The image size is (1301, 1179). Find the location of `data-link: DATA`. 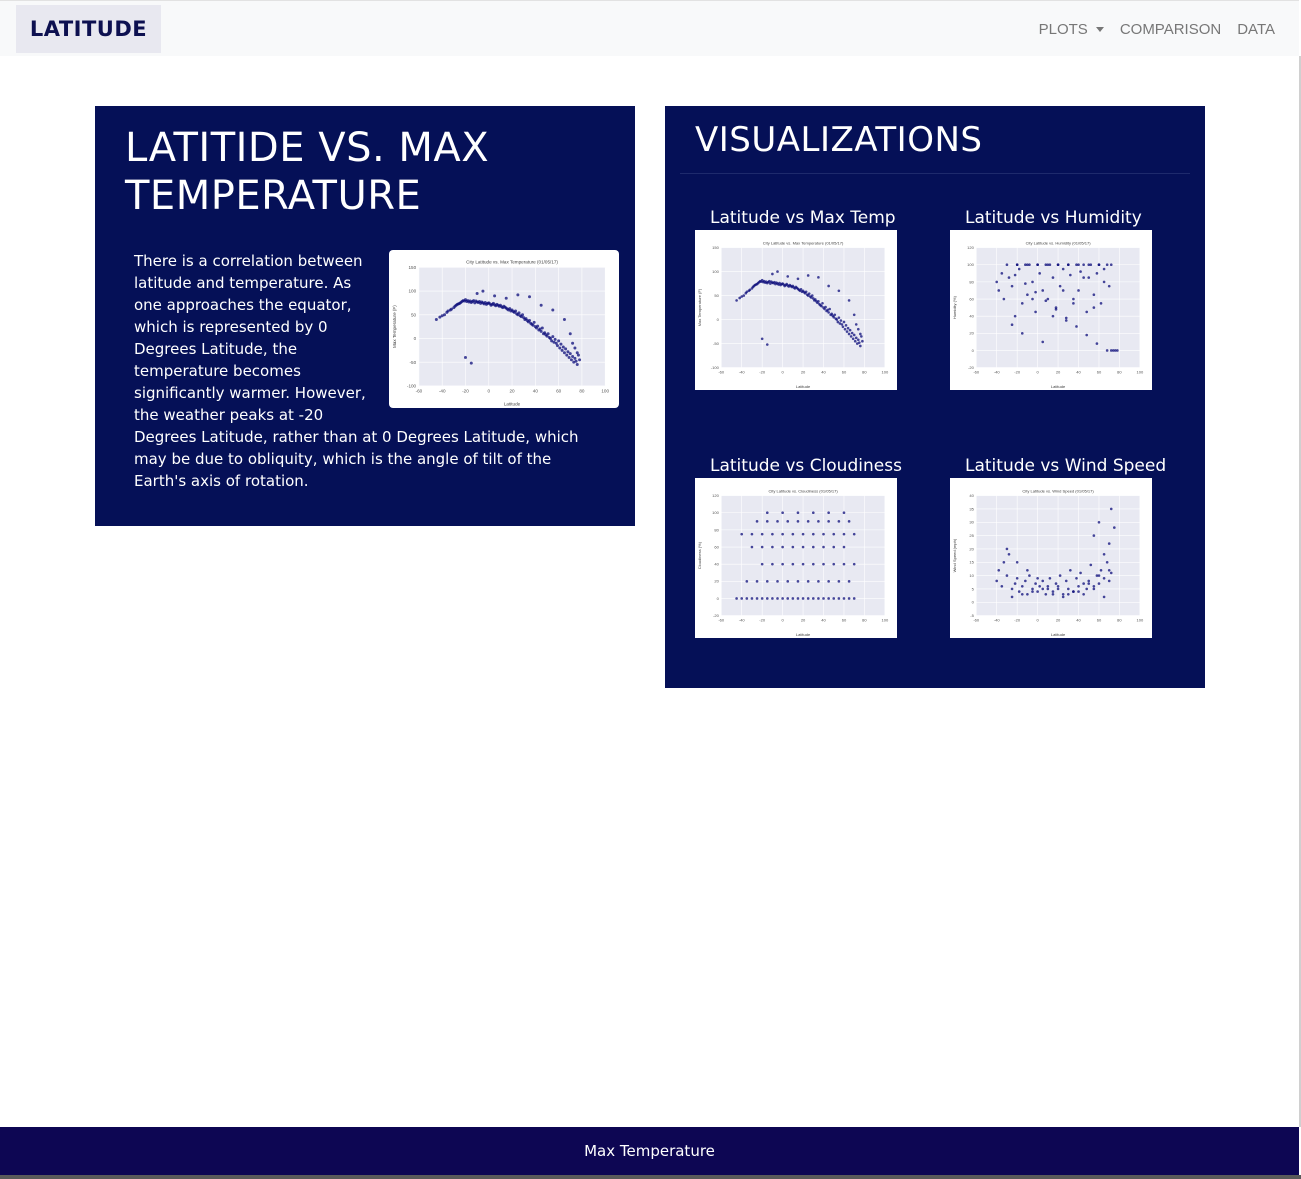

data-link: DATA is located at coordinates (1256, 29).